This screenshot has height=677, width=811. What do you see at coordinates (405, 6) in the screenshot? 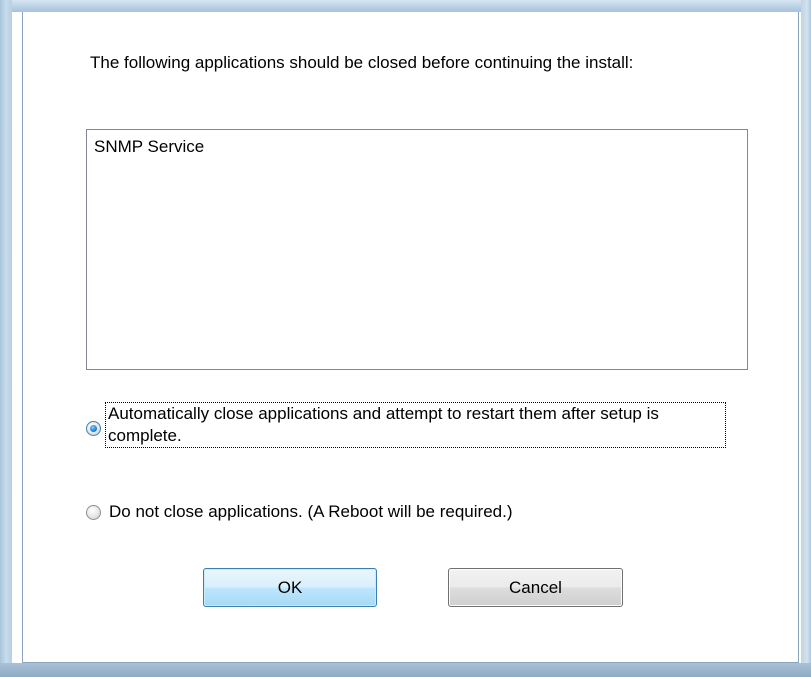
I see `window-frame-top` at bounding box center [405, 6].